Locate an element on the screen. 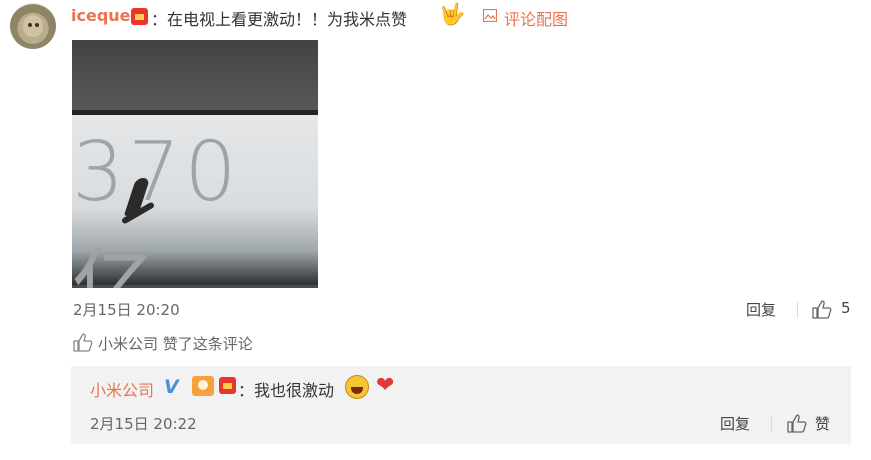 The width and height of the screenshot is (871, 460). reply-text: ：我也很激动 is located at coordinates (286, 390).